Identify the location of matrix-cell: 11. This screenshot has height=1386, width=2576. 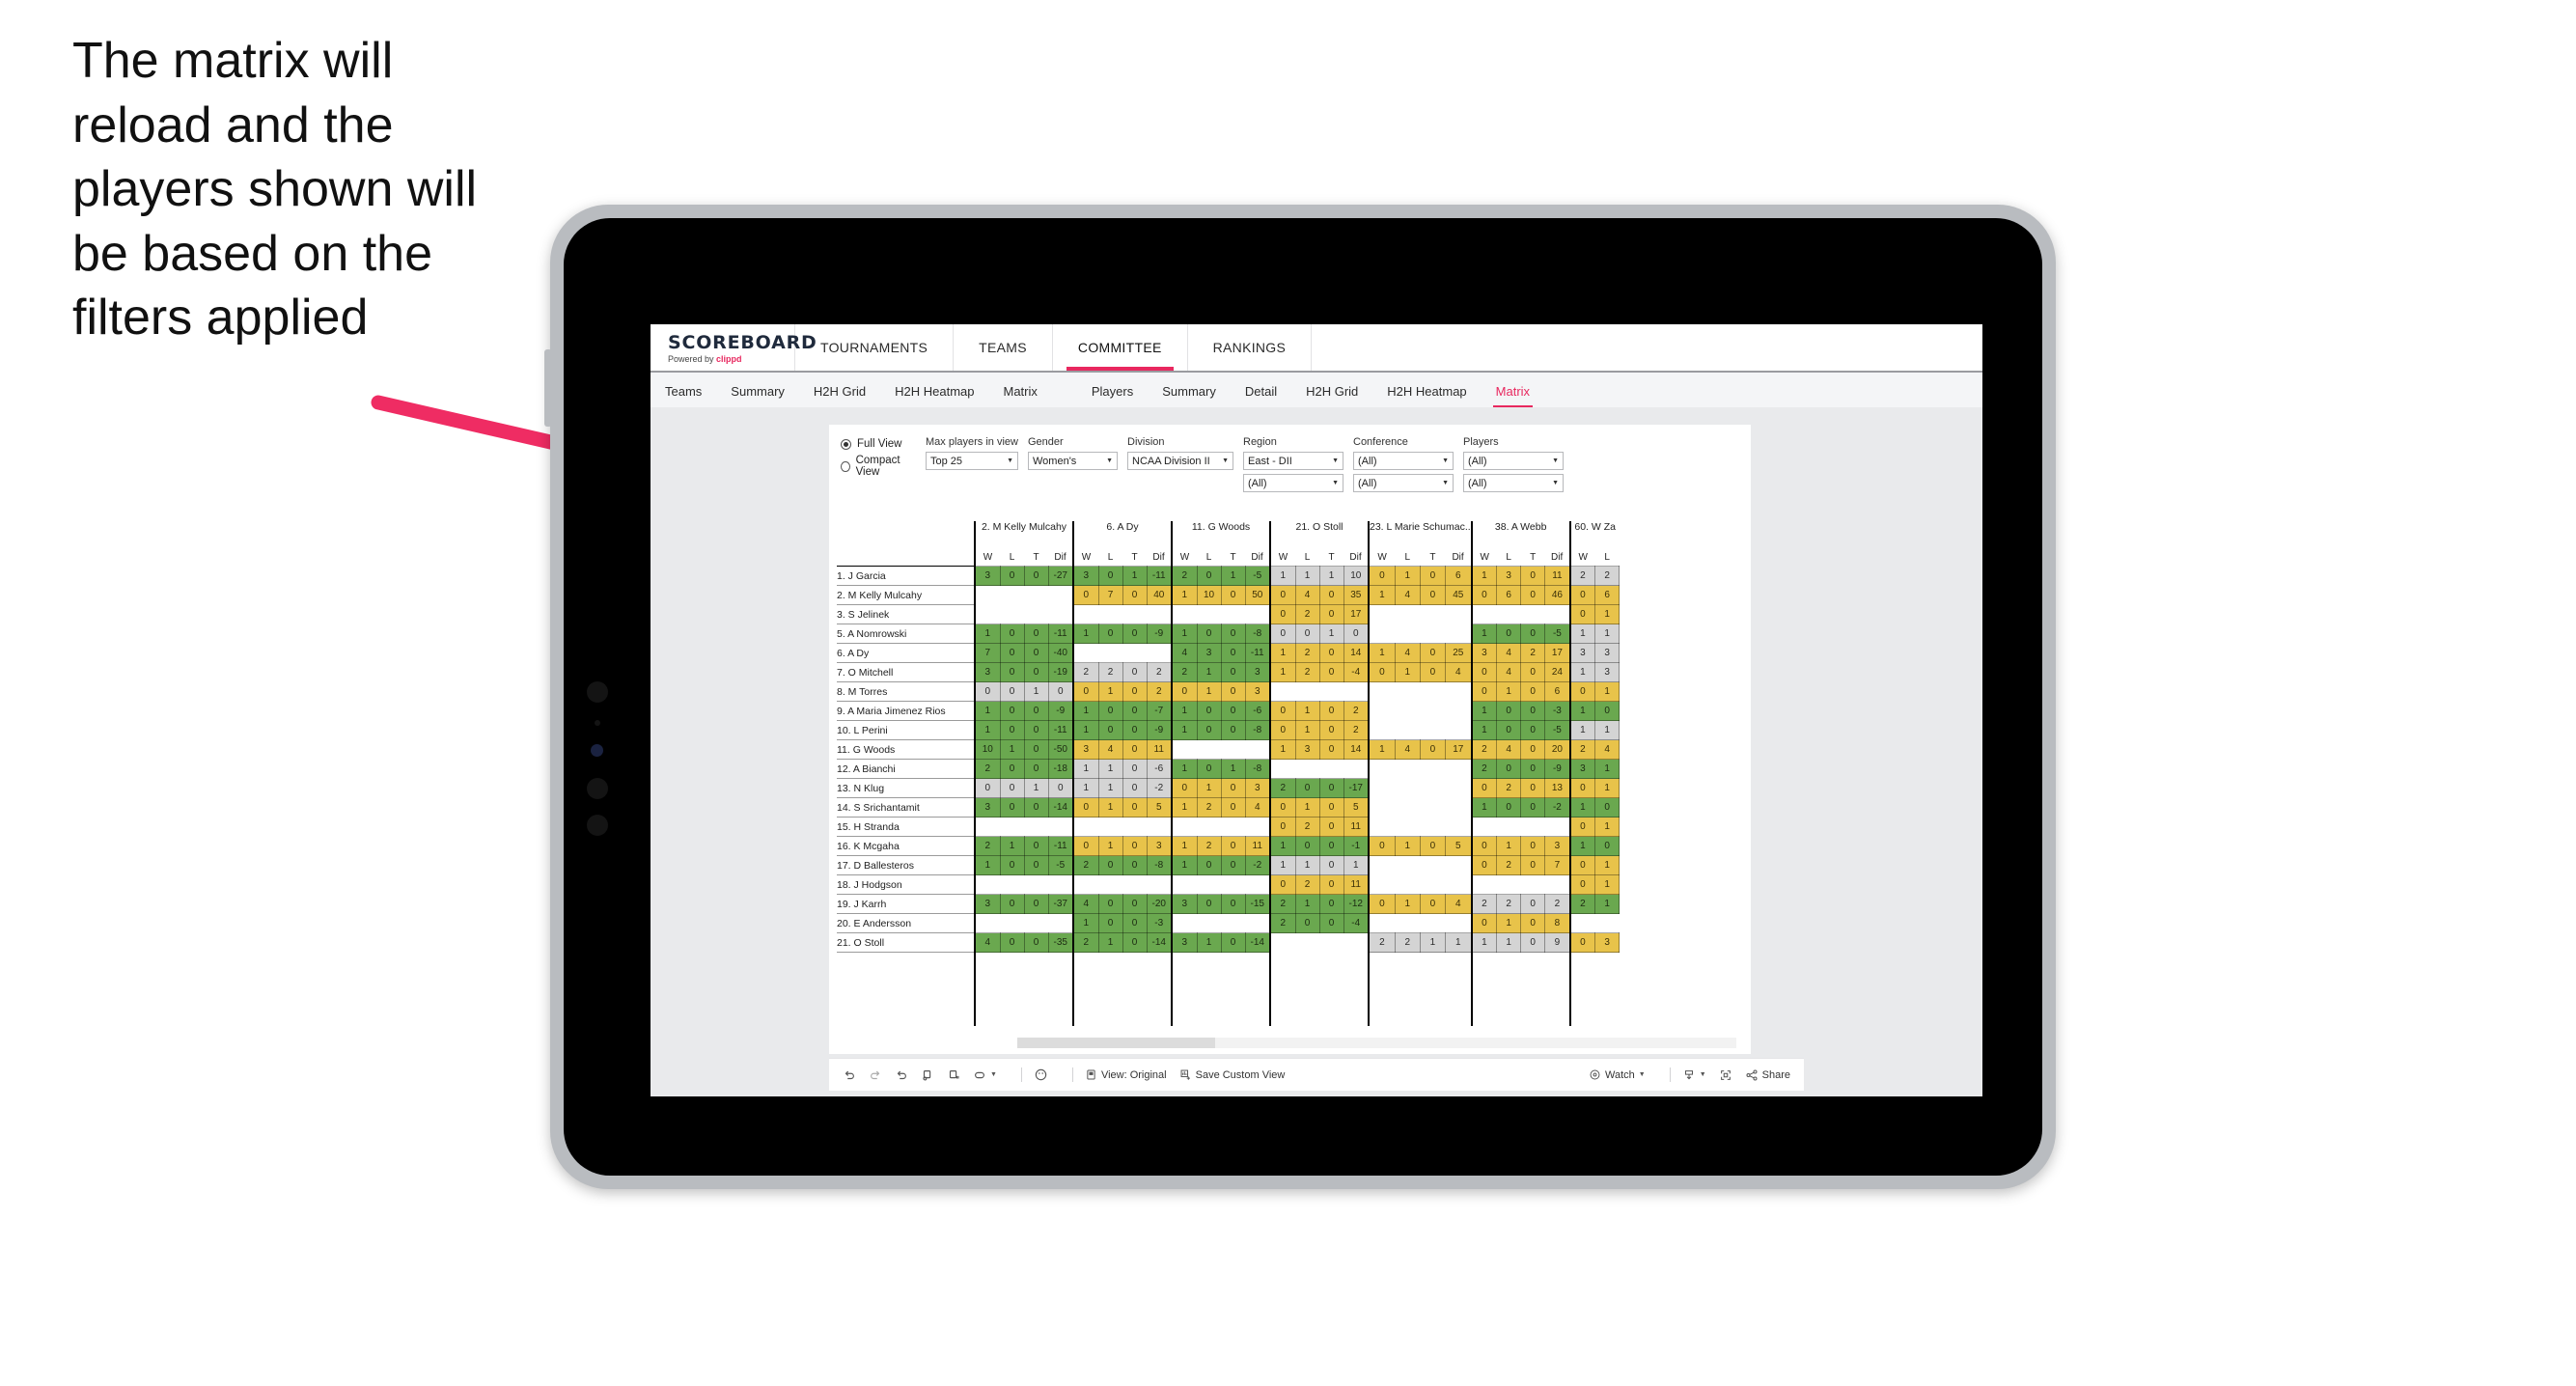
(1159, 750).